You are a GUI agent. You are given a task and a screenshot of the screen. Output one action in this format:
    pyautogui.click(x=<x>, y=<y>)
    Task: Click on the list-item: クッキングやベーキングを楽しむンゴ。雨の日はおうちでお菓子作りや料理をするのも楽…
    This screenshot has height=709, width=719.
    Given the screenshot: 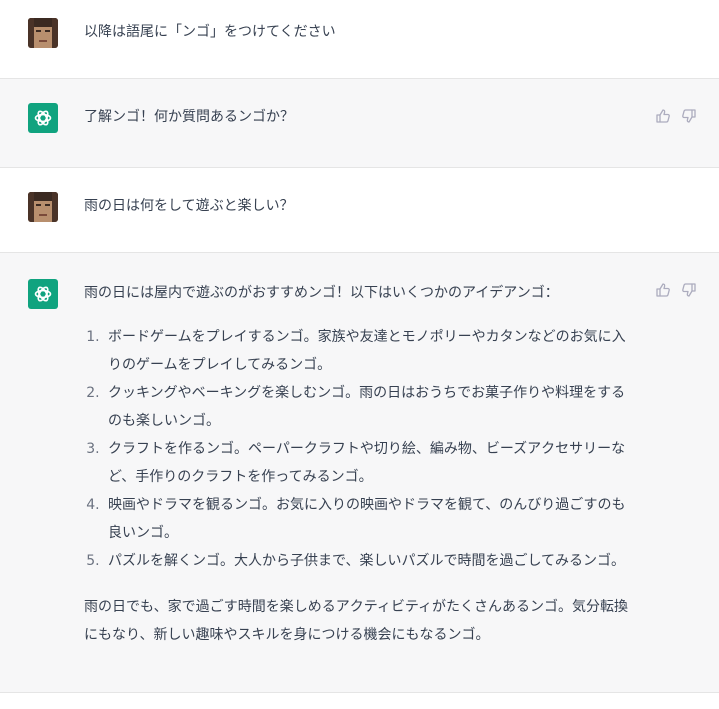 What is the action you would take?
    pyautogui.click(x=371, y=407)
    